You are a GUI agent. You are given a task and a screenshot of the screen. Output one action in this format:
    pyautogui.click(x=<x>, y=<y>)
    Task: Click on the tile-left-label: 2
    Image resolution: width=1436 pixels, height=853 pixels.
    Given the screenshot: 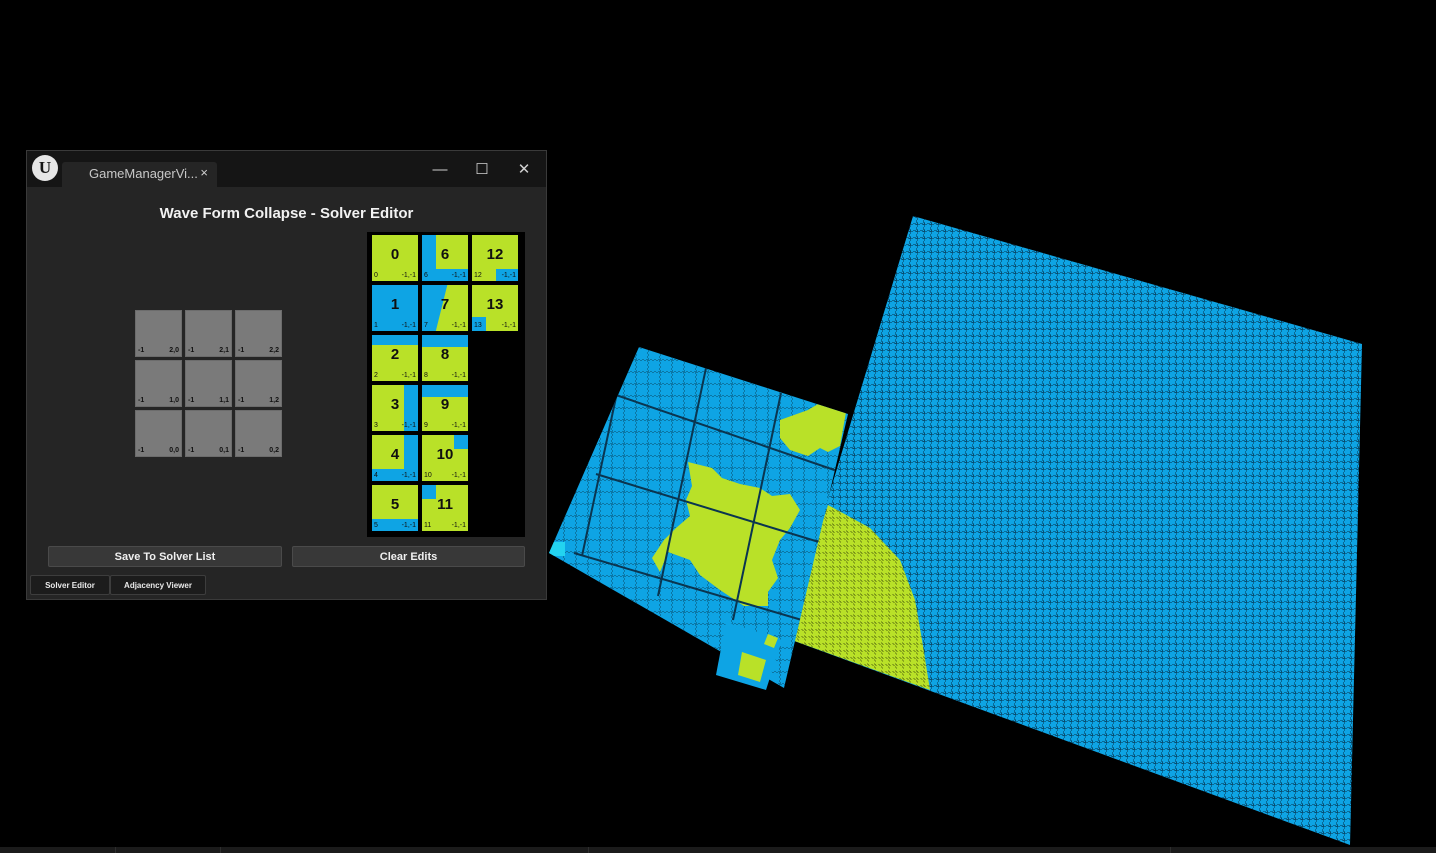 What is the action you would take?
    pyautogui.click(x=376, y=375)
    